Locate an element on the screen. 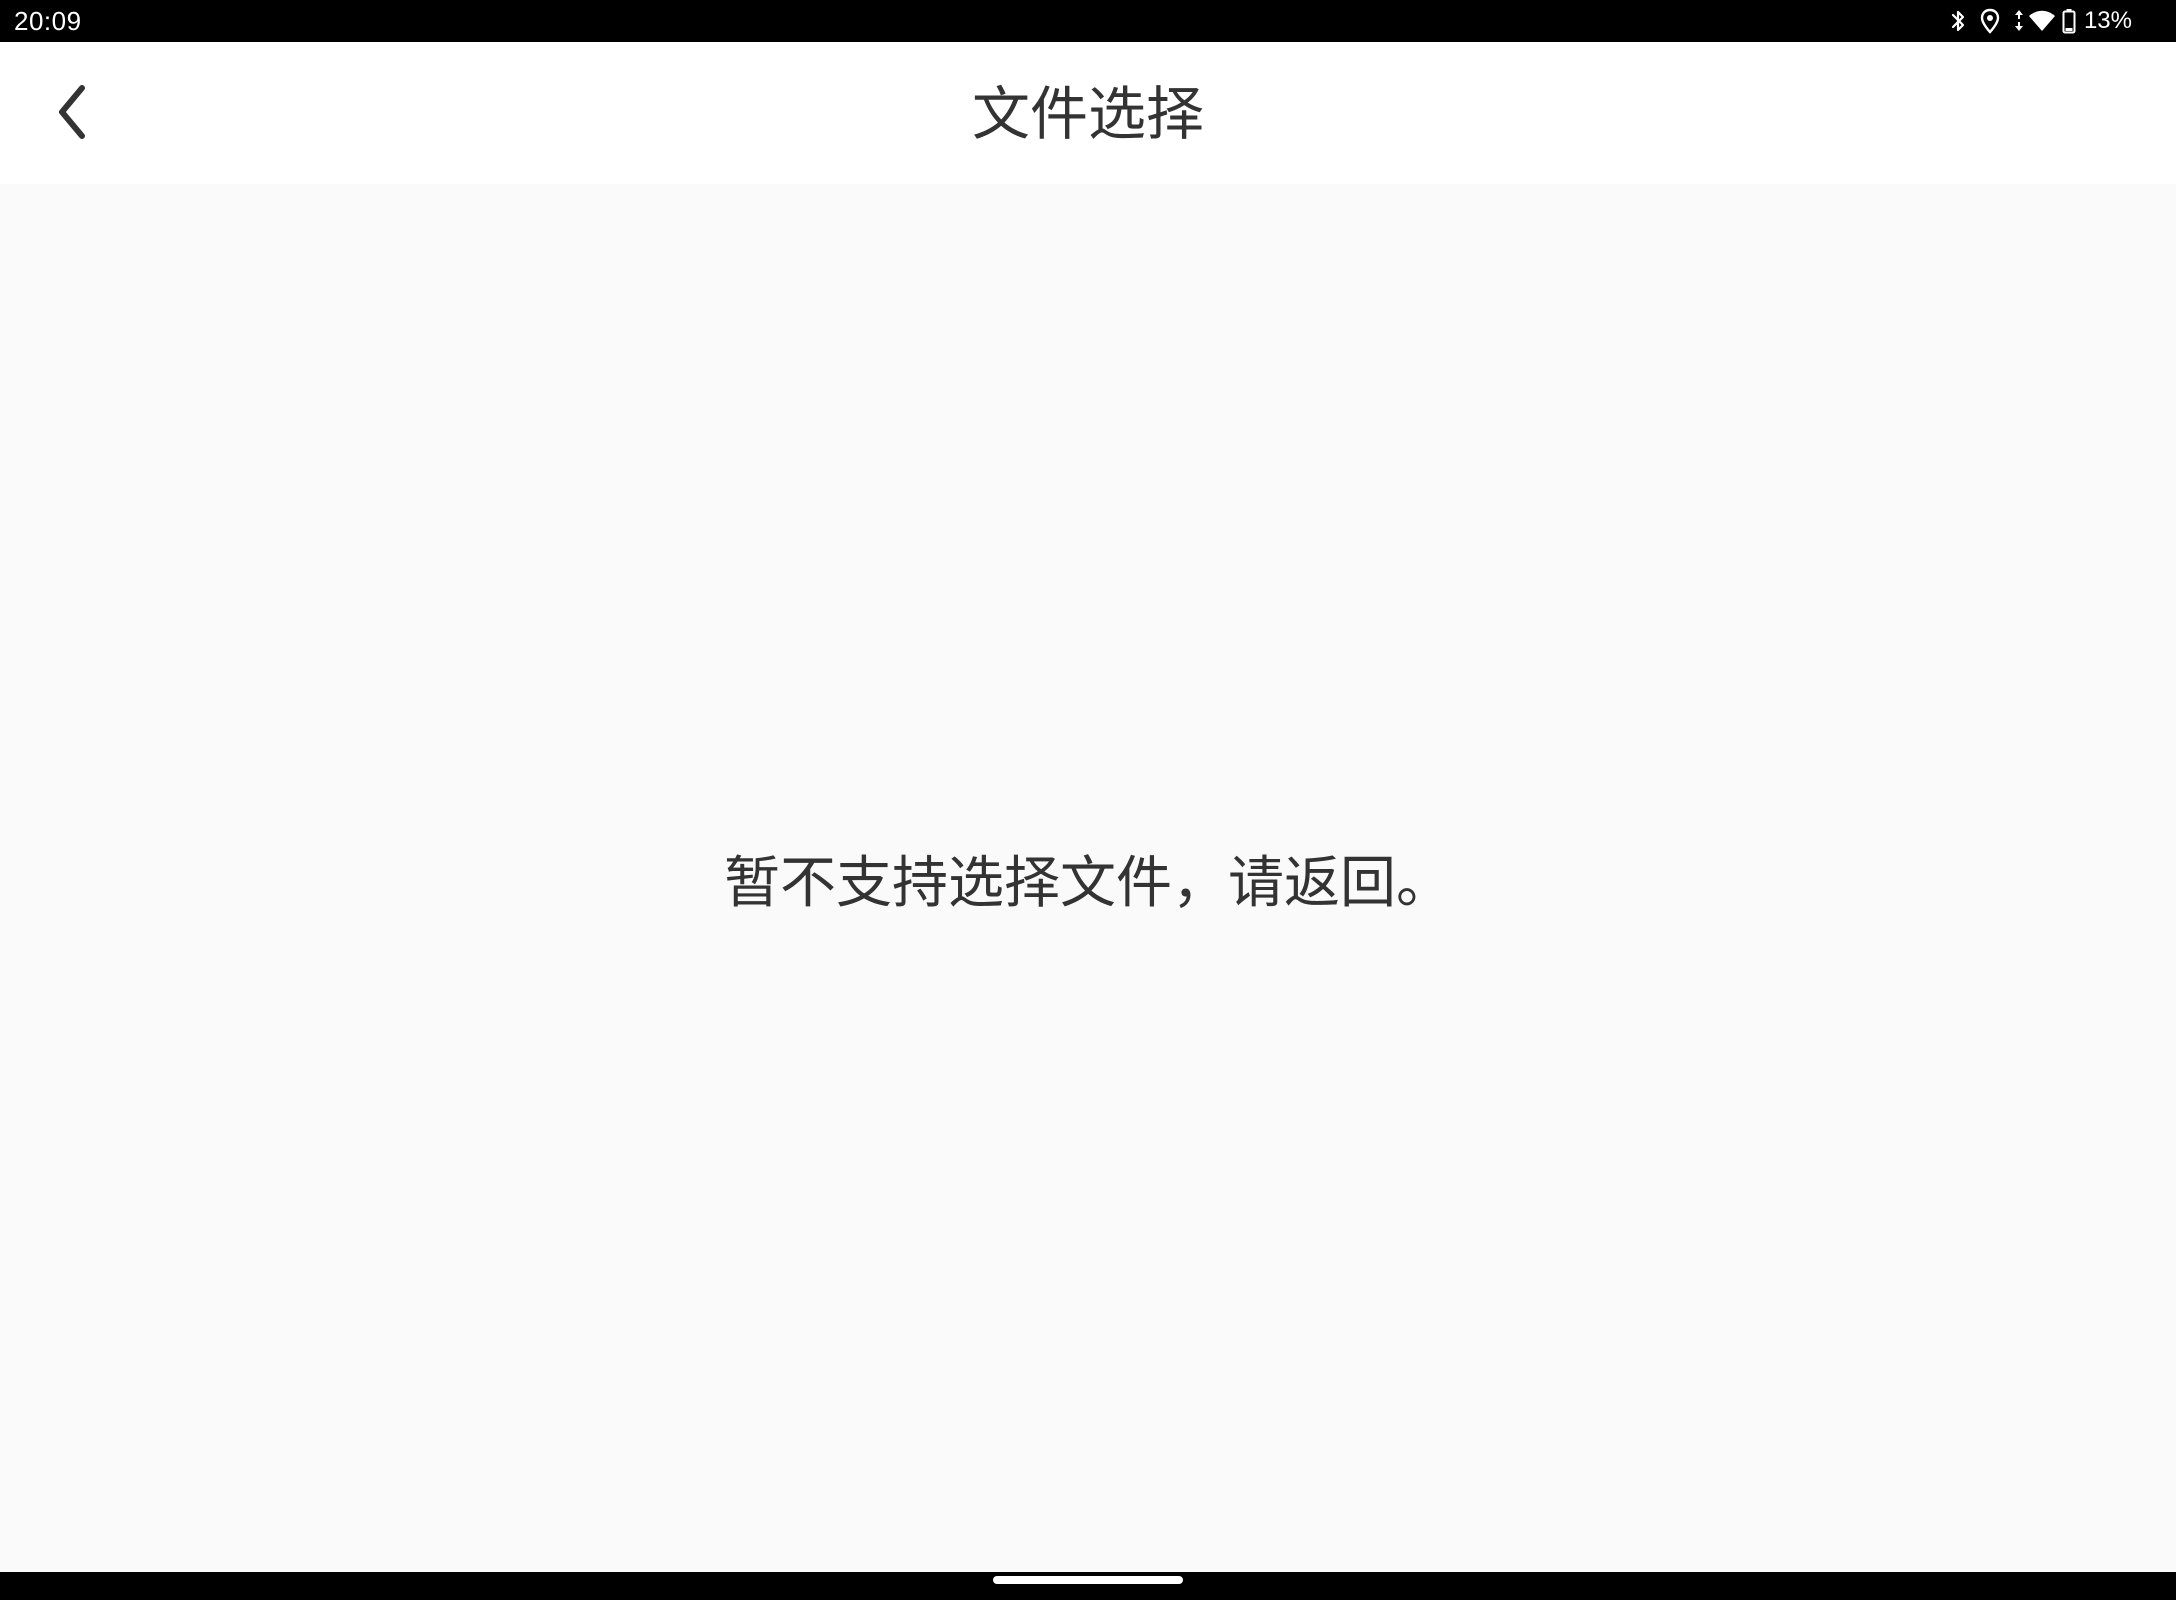 Image resolution: width=2176 pixels, height=1600 pixels. bluetooth-icon is located at coordinates (1958, 21).